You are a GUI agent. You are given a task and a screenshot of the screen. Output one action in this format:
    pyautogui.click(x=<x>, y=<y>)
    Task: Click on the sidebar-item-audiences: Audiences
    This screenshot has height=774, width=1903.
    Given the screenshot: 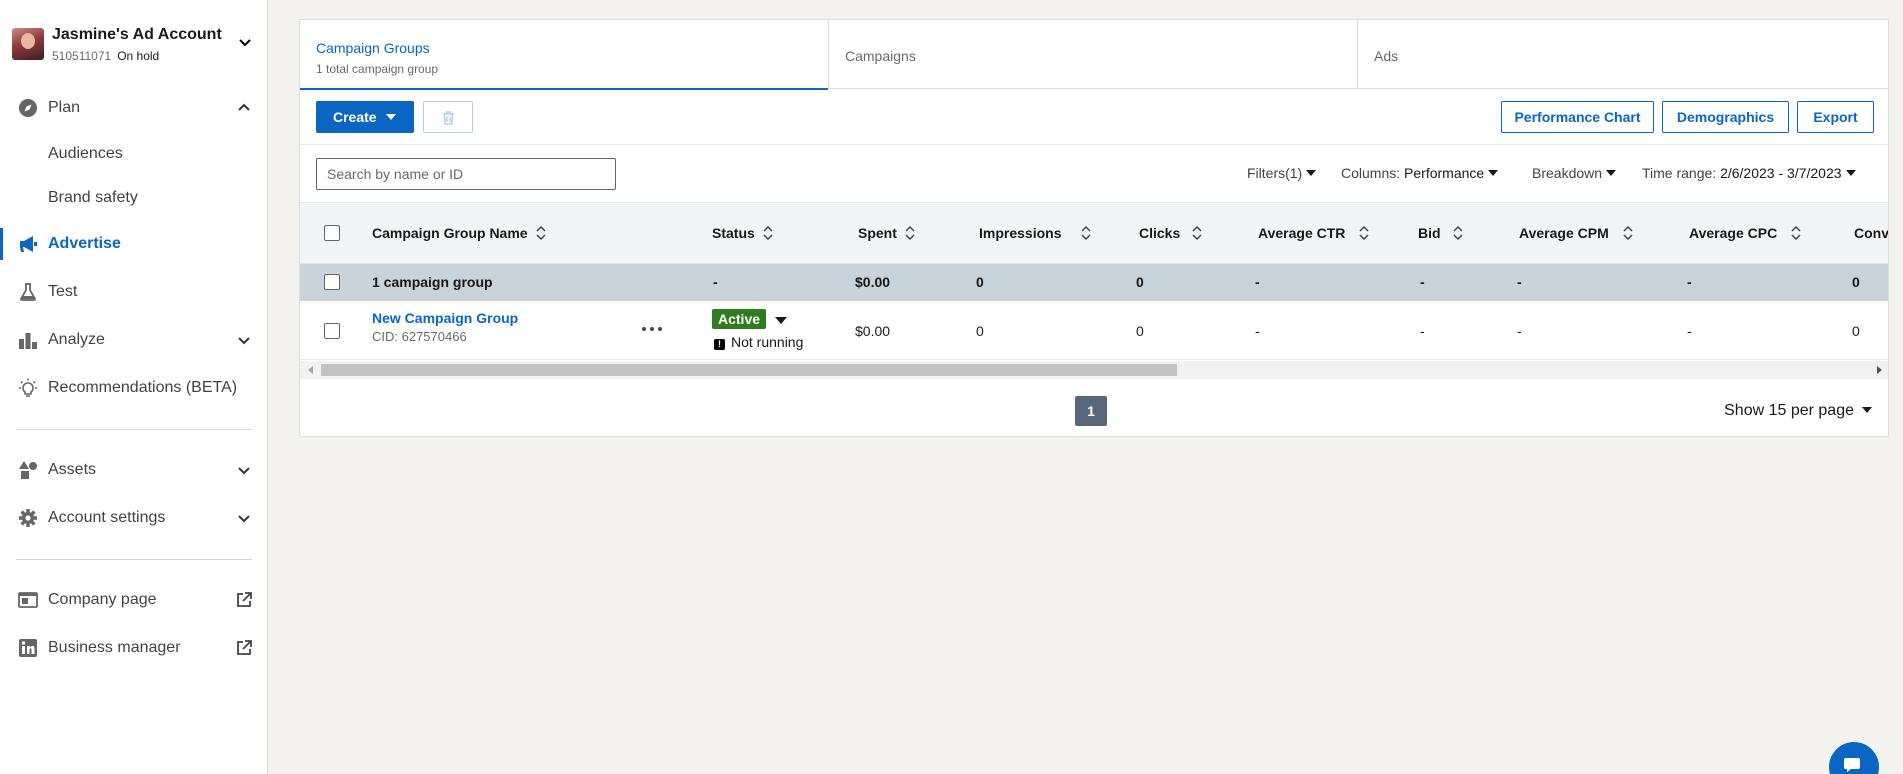 What is the action you would take?
    pyautogui.click(x=134, y=154)
    